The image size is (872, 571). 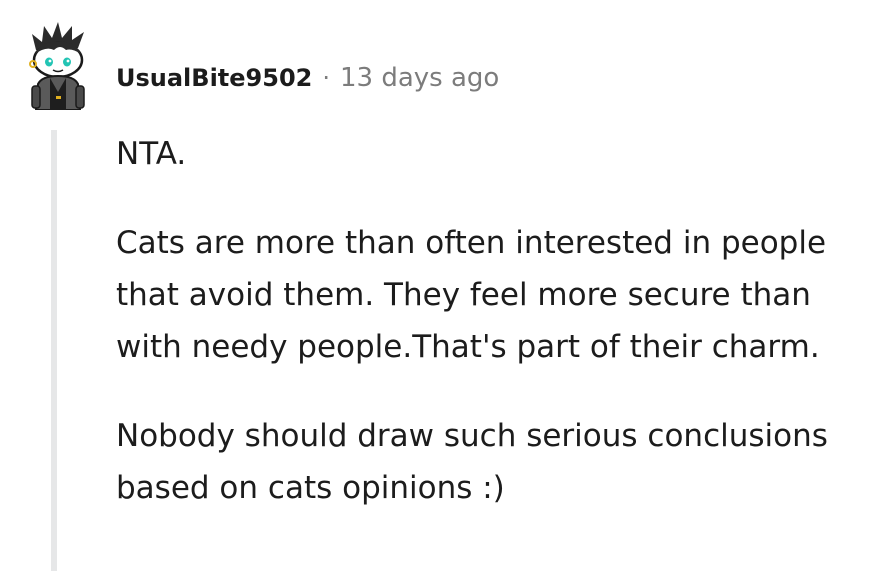 What do you see at coordinates (54, 350) in the screenshot?
I see `thread-collapse-line` at bounding box center [54, 350].